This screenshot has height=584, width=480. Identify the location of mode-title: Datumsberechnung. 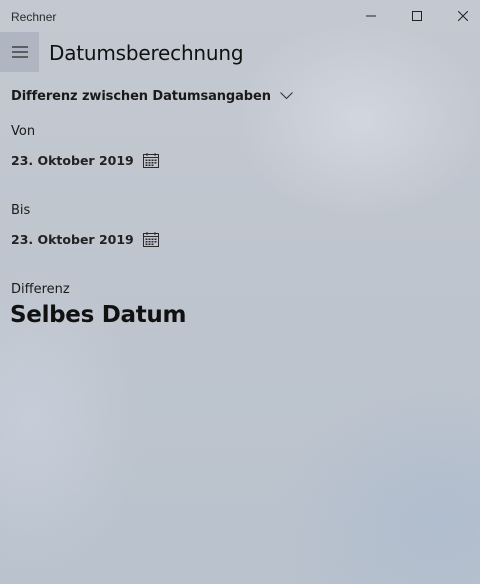
(146, 53).